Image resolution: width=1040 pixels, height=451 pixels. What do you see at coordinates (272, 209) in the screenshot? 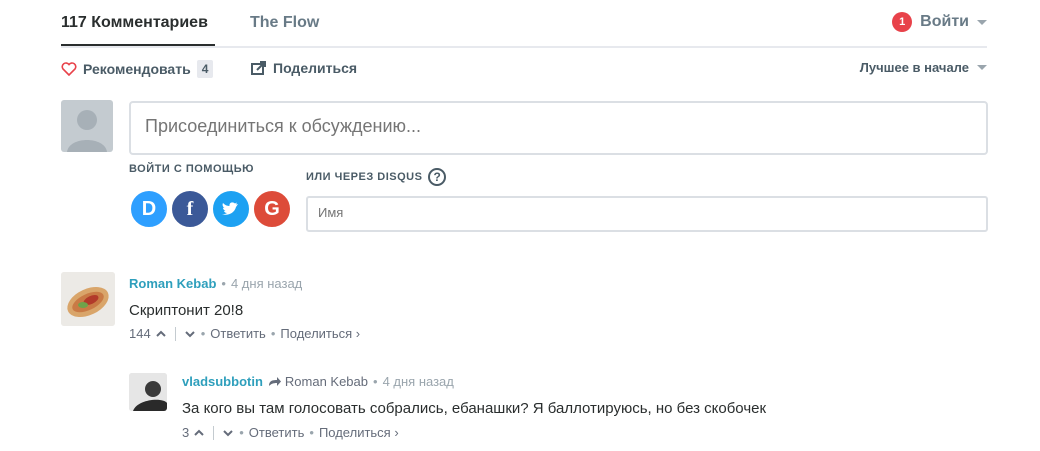
I see `google-icon: G` at bounding box center [272, 209].